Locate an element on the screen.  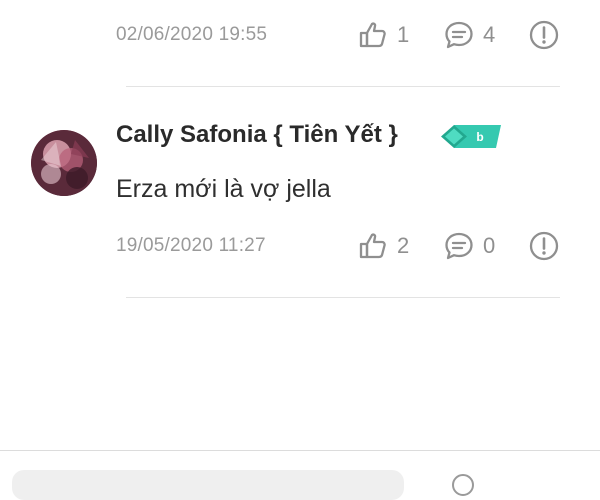
reply-count: 4 is located at coordinates (489, 34).